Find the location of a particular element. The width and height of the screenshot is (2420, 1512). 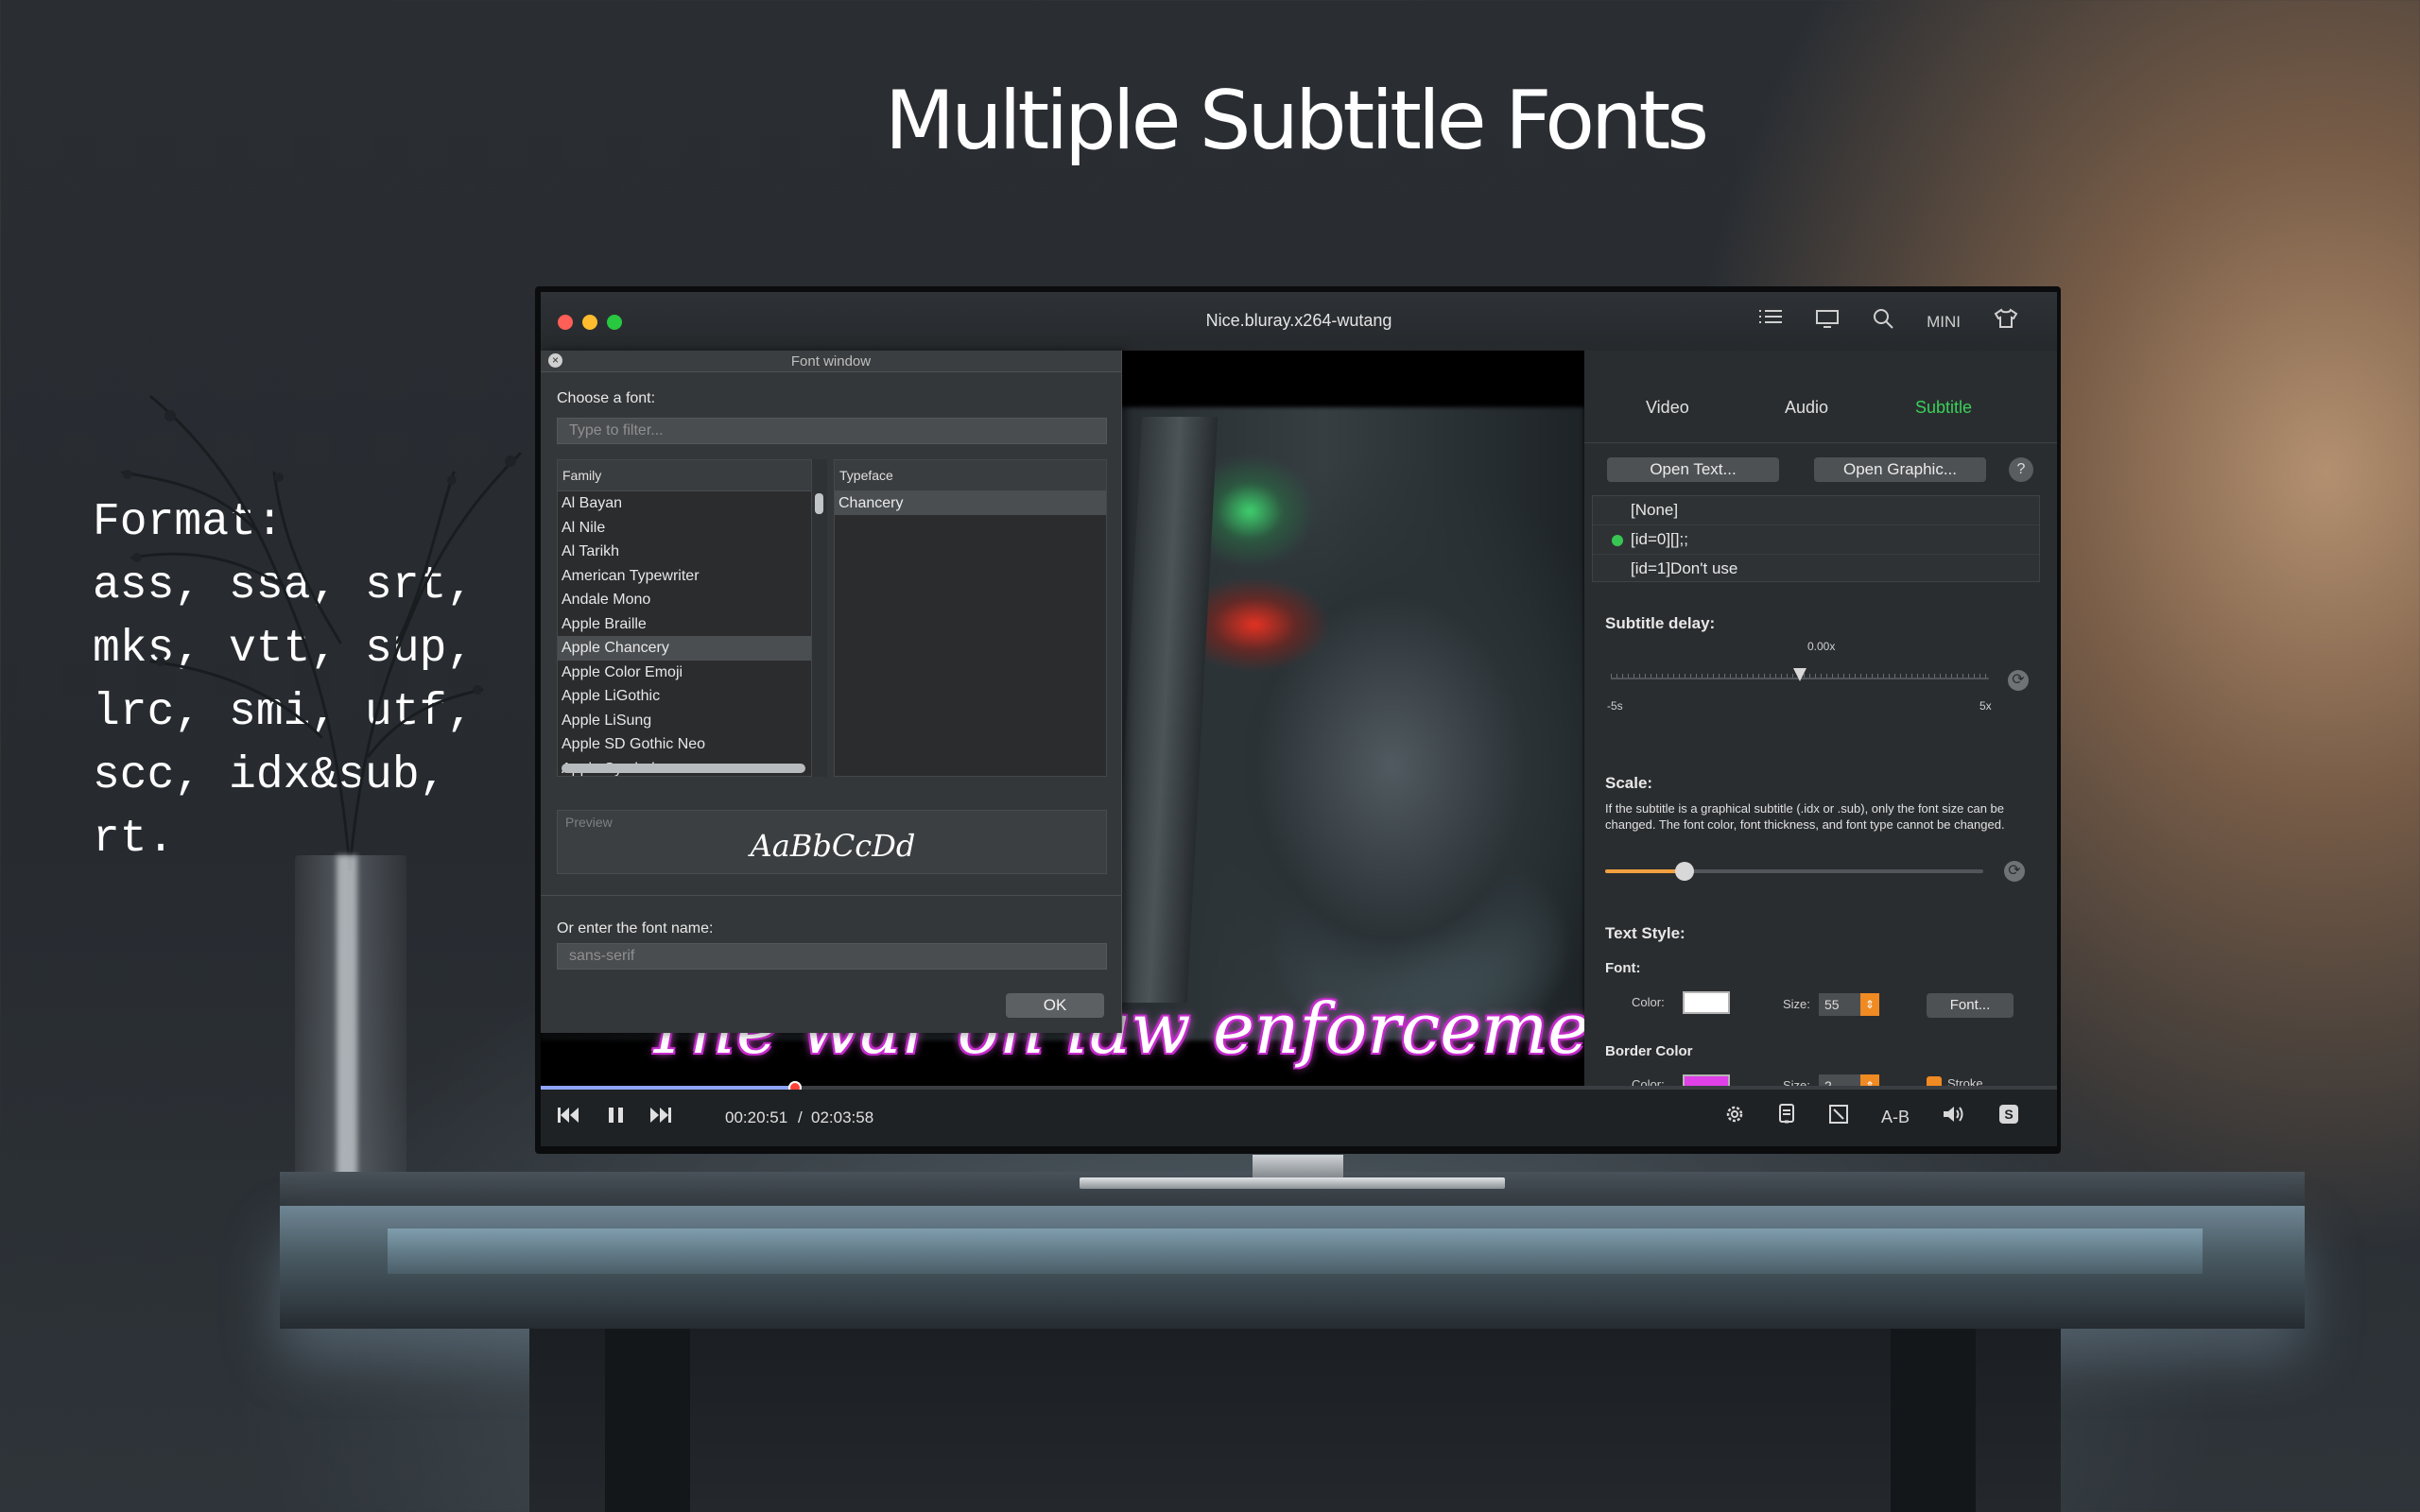

font-preview: Preview AaBbCcDd is located at coordinates (832, 842).